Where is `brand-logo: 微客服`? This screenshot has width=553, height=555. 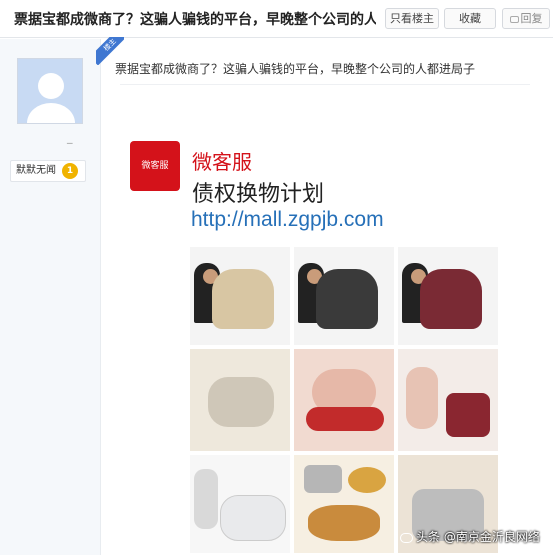 brand-logo: 微客服 is located at coordinates (155, 166).